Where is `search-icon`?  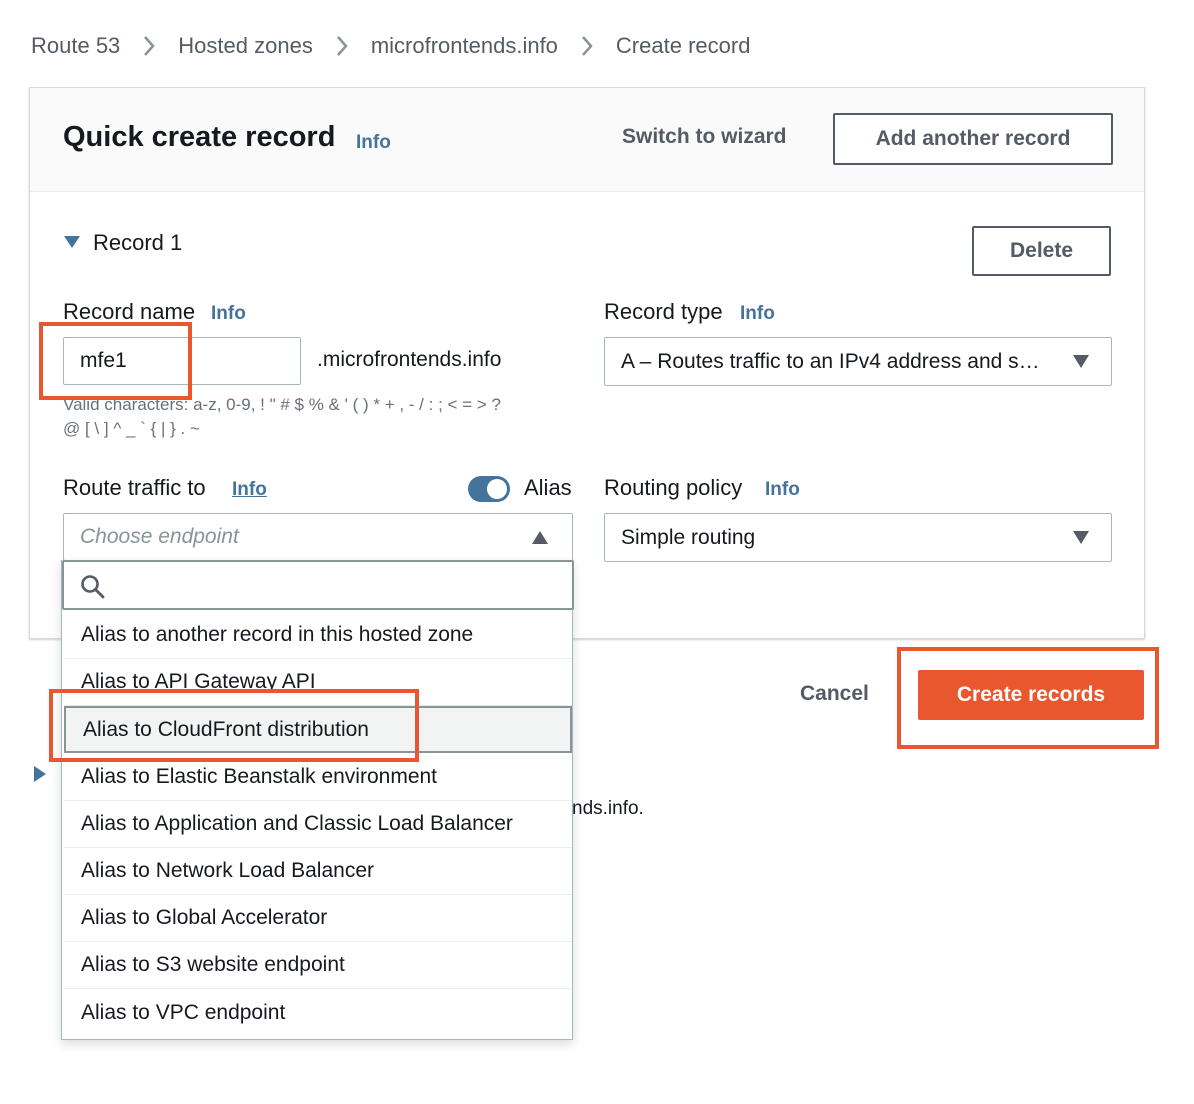
search-icon is located at coordinates (93, 587).